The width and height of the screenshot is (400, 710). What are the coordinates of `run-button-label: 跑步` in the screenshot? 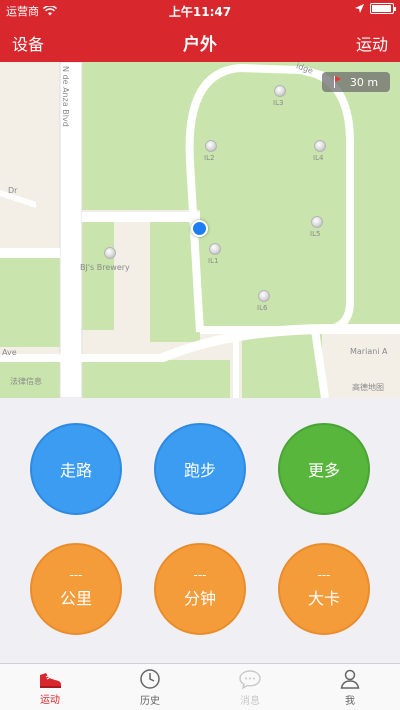 It's located at (199, 470).